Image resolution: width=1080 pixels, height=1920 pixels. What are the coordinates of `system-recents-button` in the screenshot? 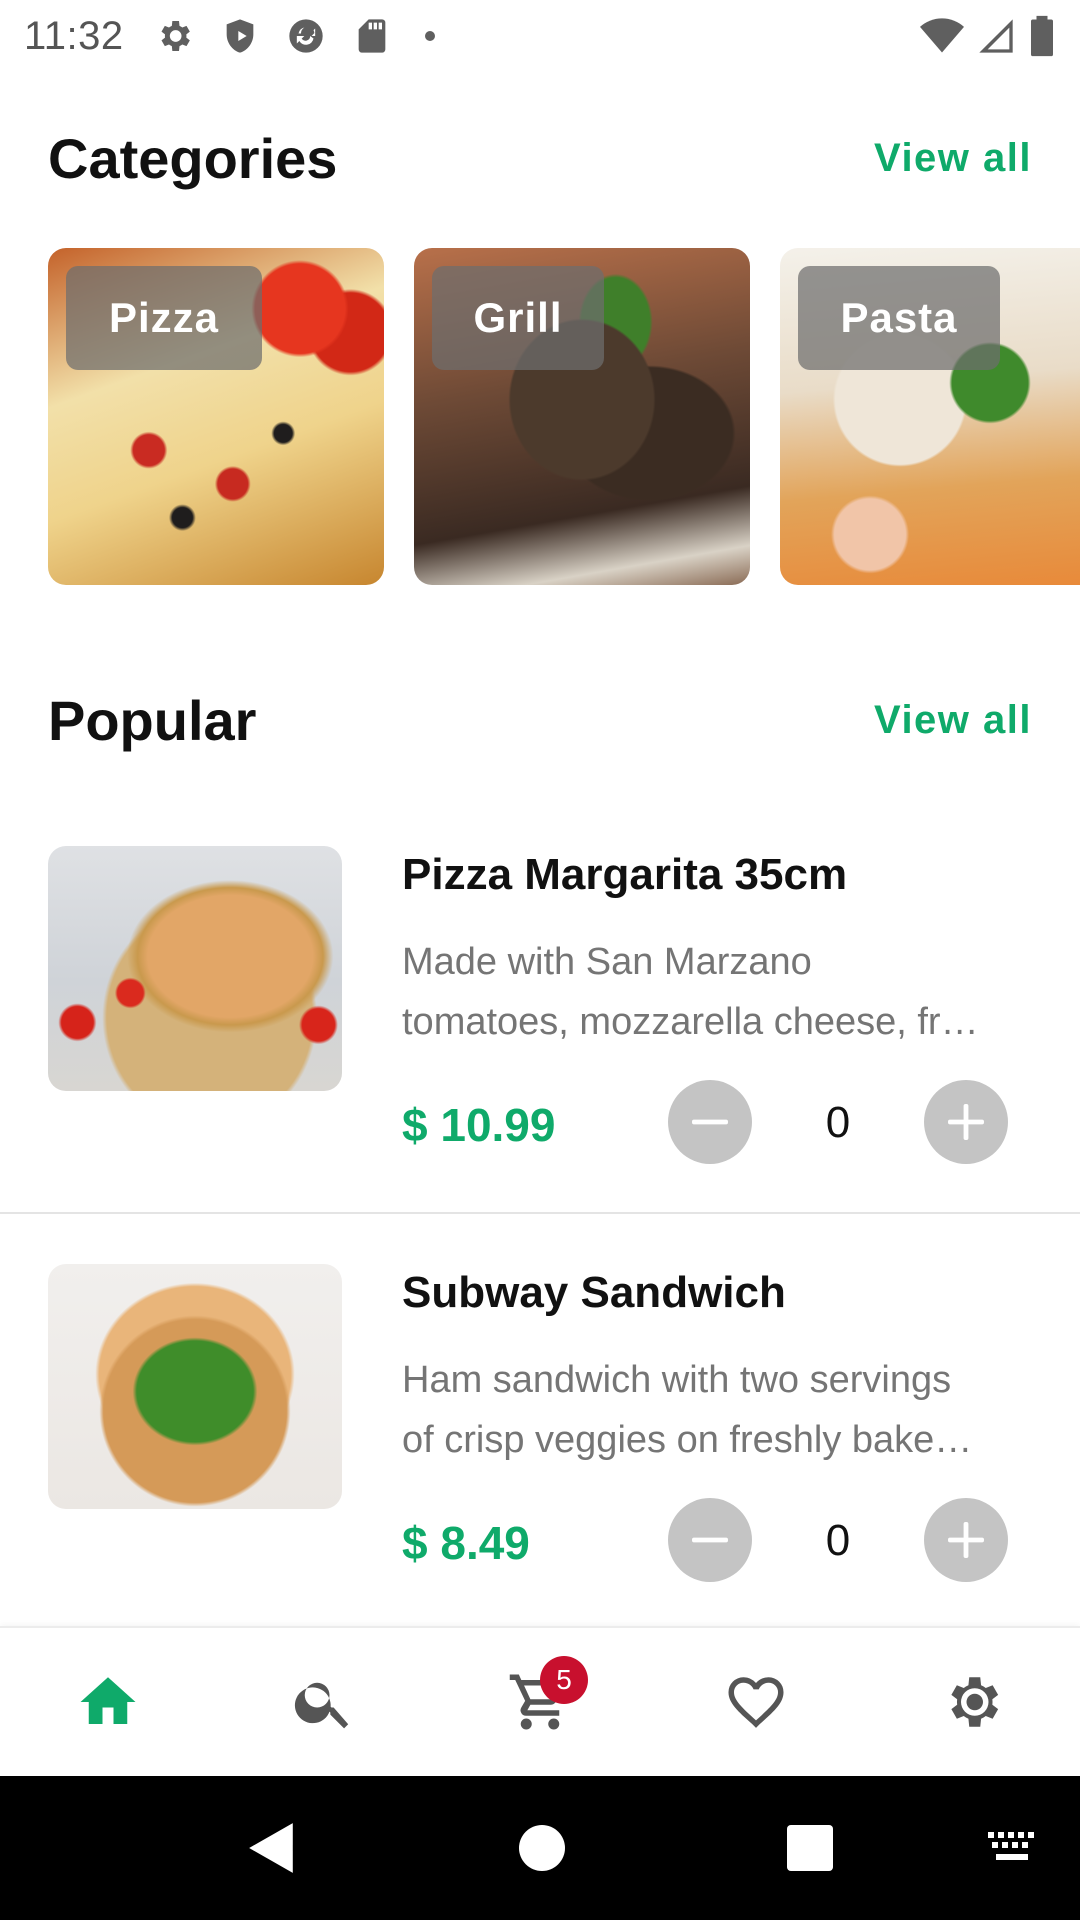 It's located at (810, 1848).